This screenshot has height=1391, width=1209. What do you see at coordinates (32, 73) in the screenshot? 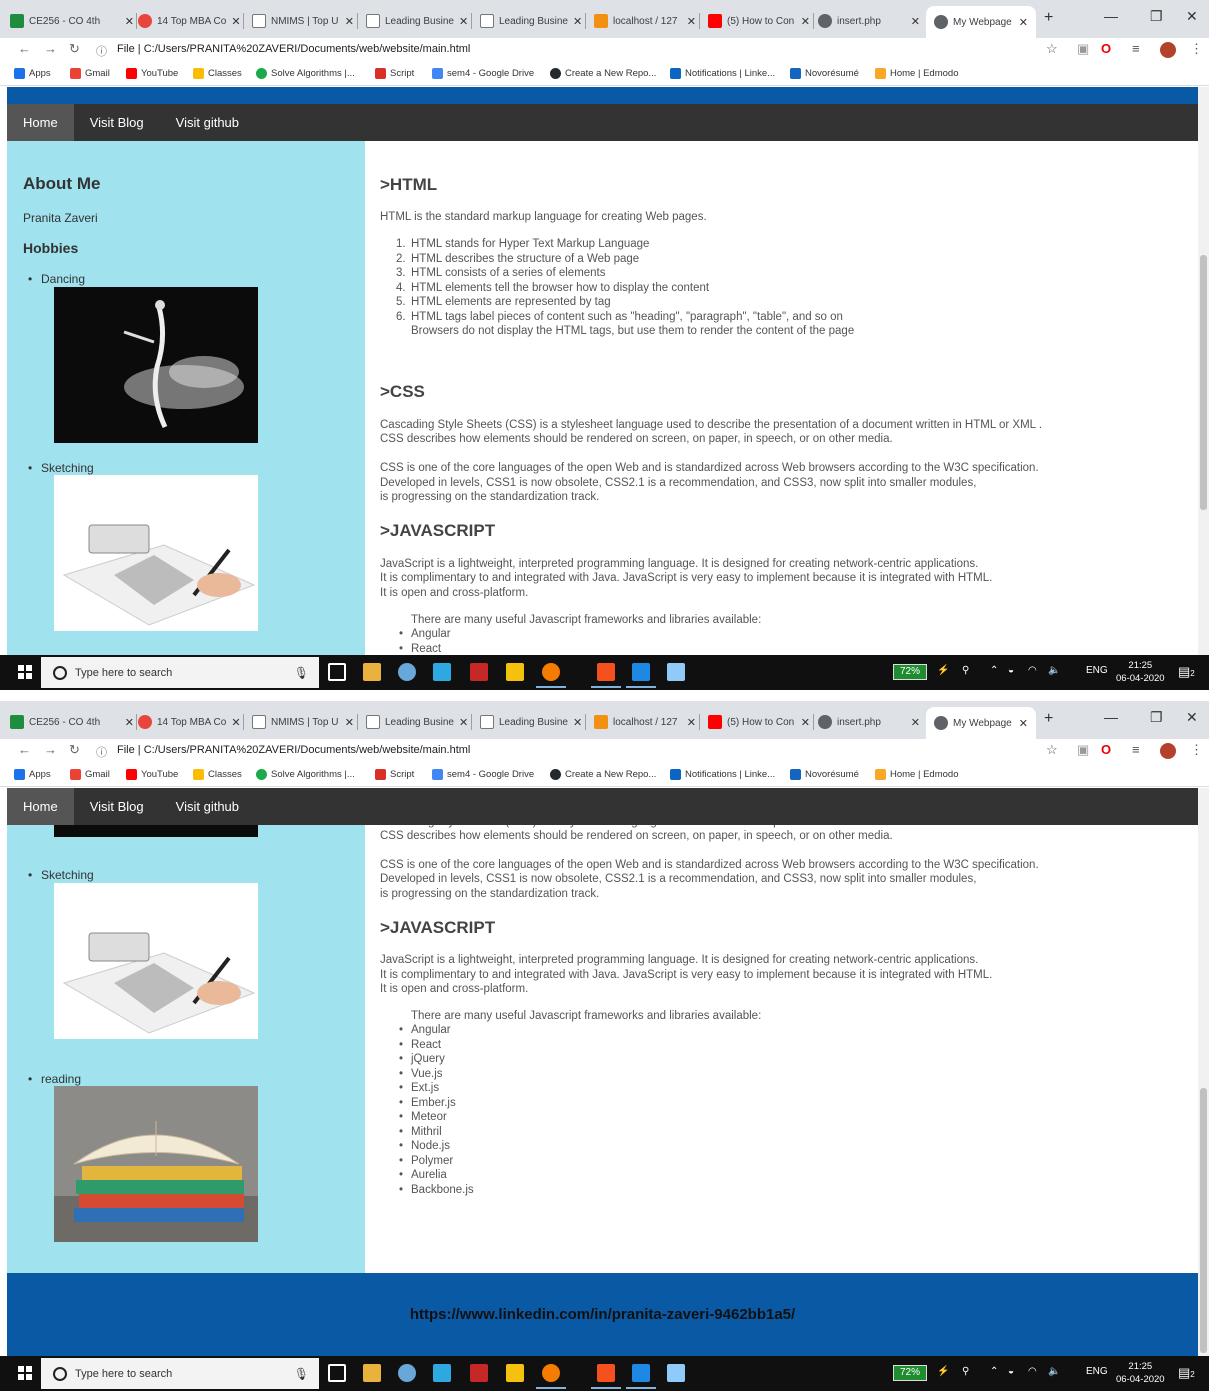
I see `bookmark-apps: Apps` at bounding box center [32, 73].